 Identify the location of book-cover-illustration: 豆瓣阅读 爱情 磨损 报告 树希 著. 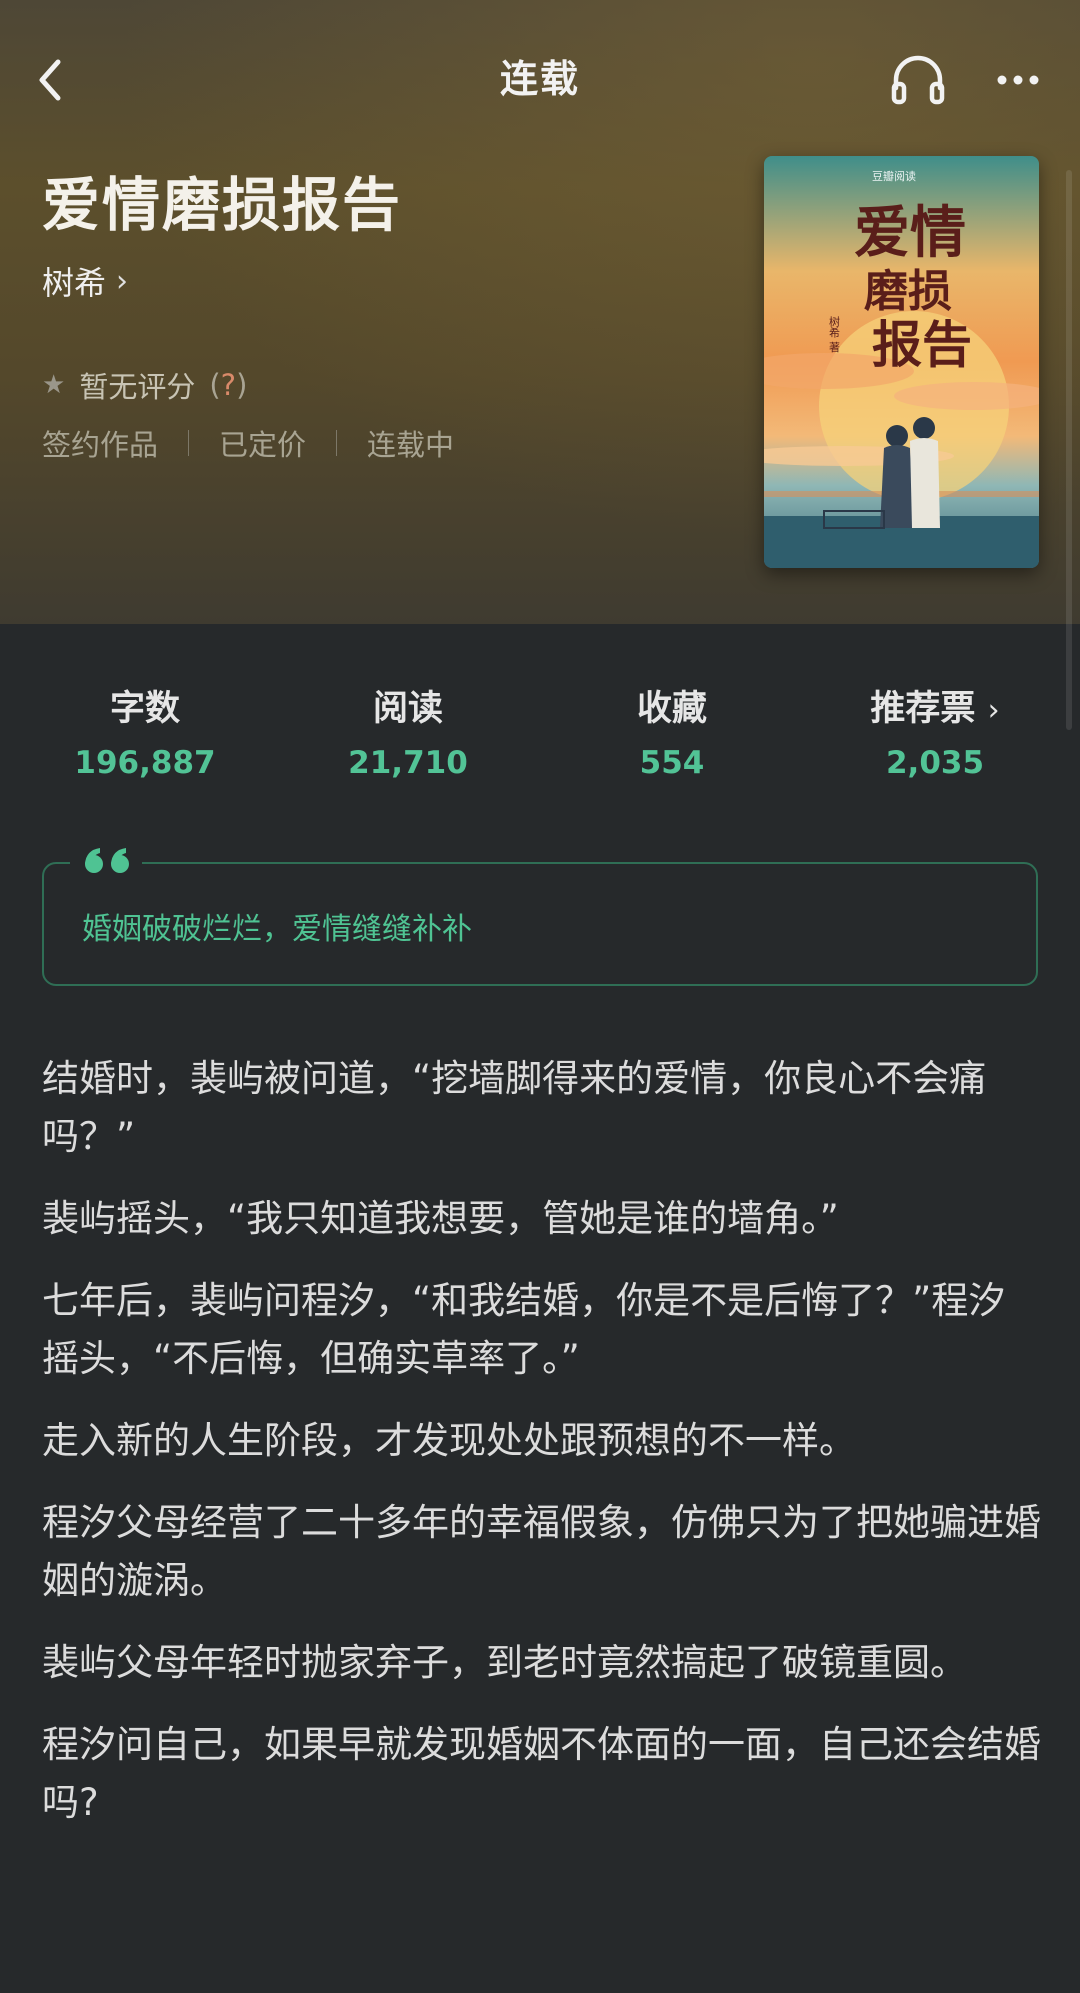
(901, 362).